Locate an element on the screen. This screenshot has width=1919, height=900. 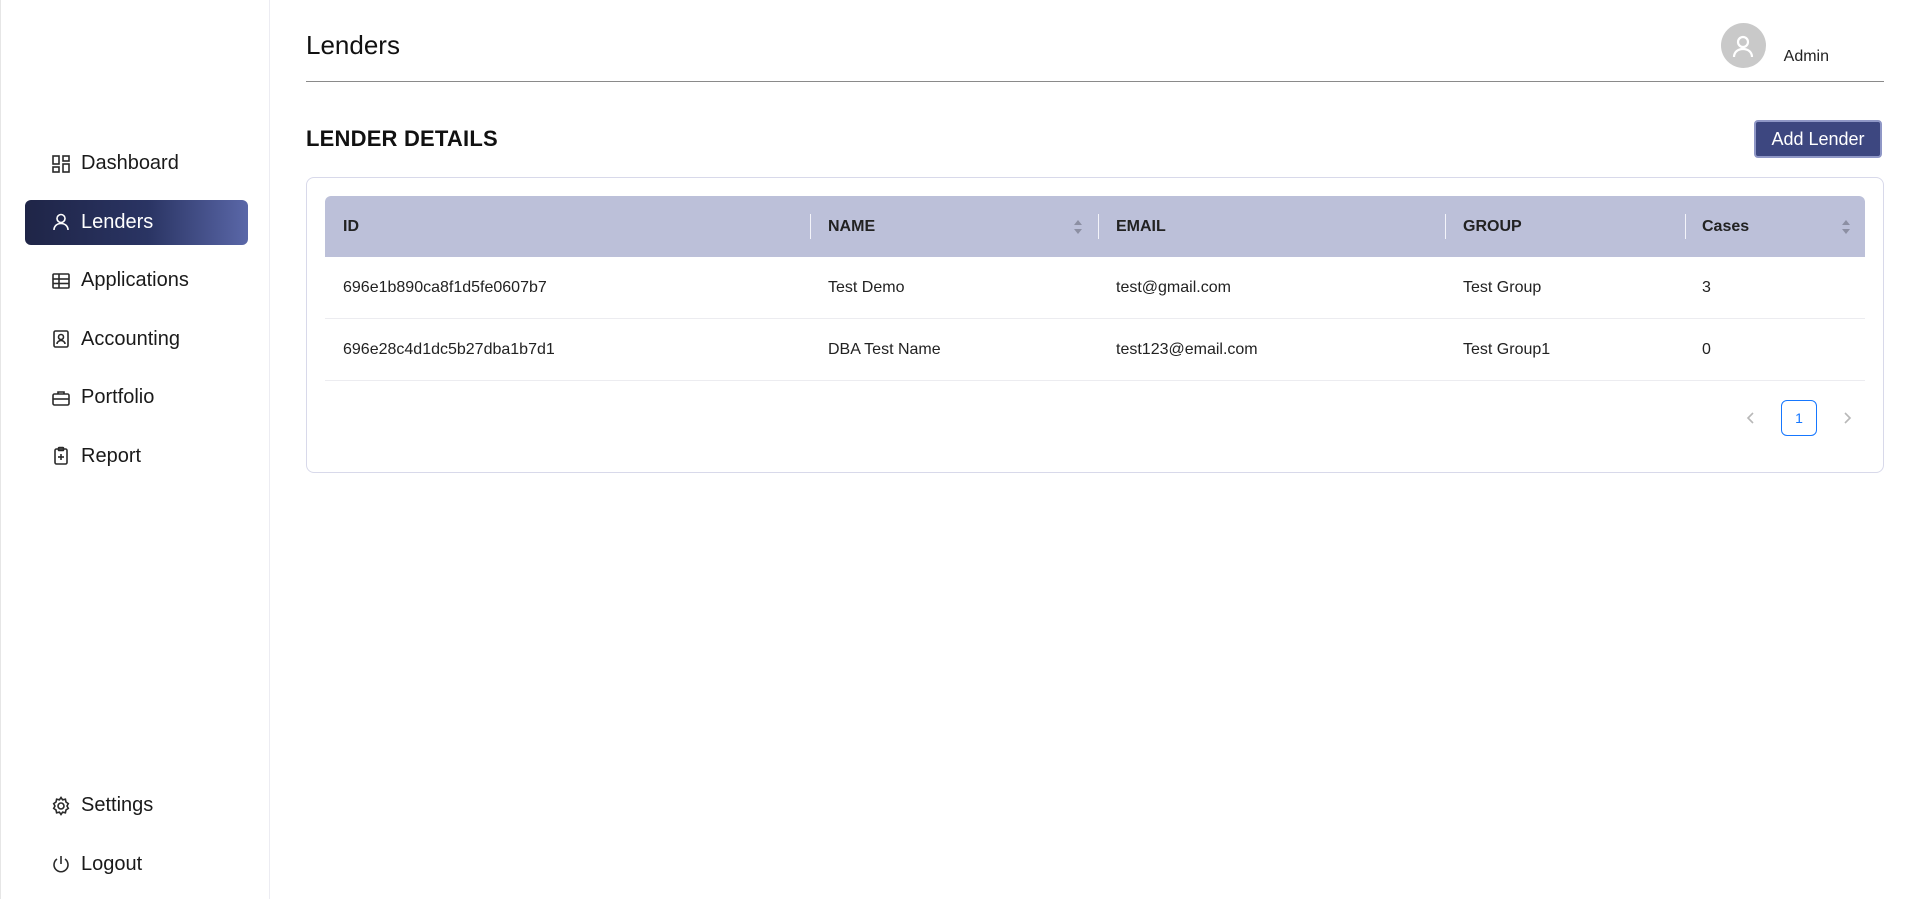
chevron-left-icon is located at coordinates (1750, 418).